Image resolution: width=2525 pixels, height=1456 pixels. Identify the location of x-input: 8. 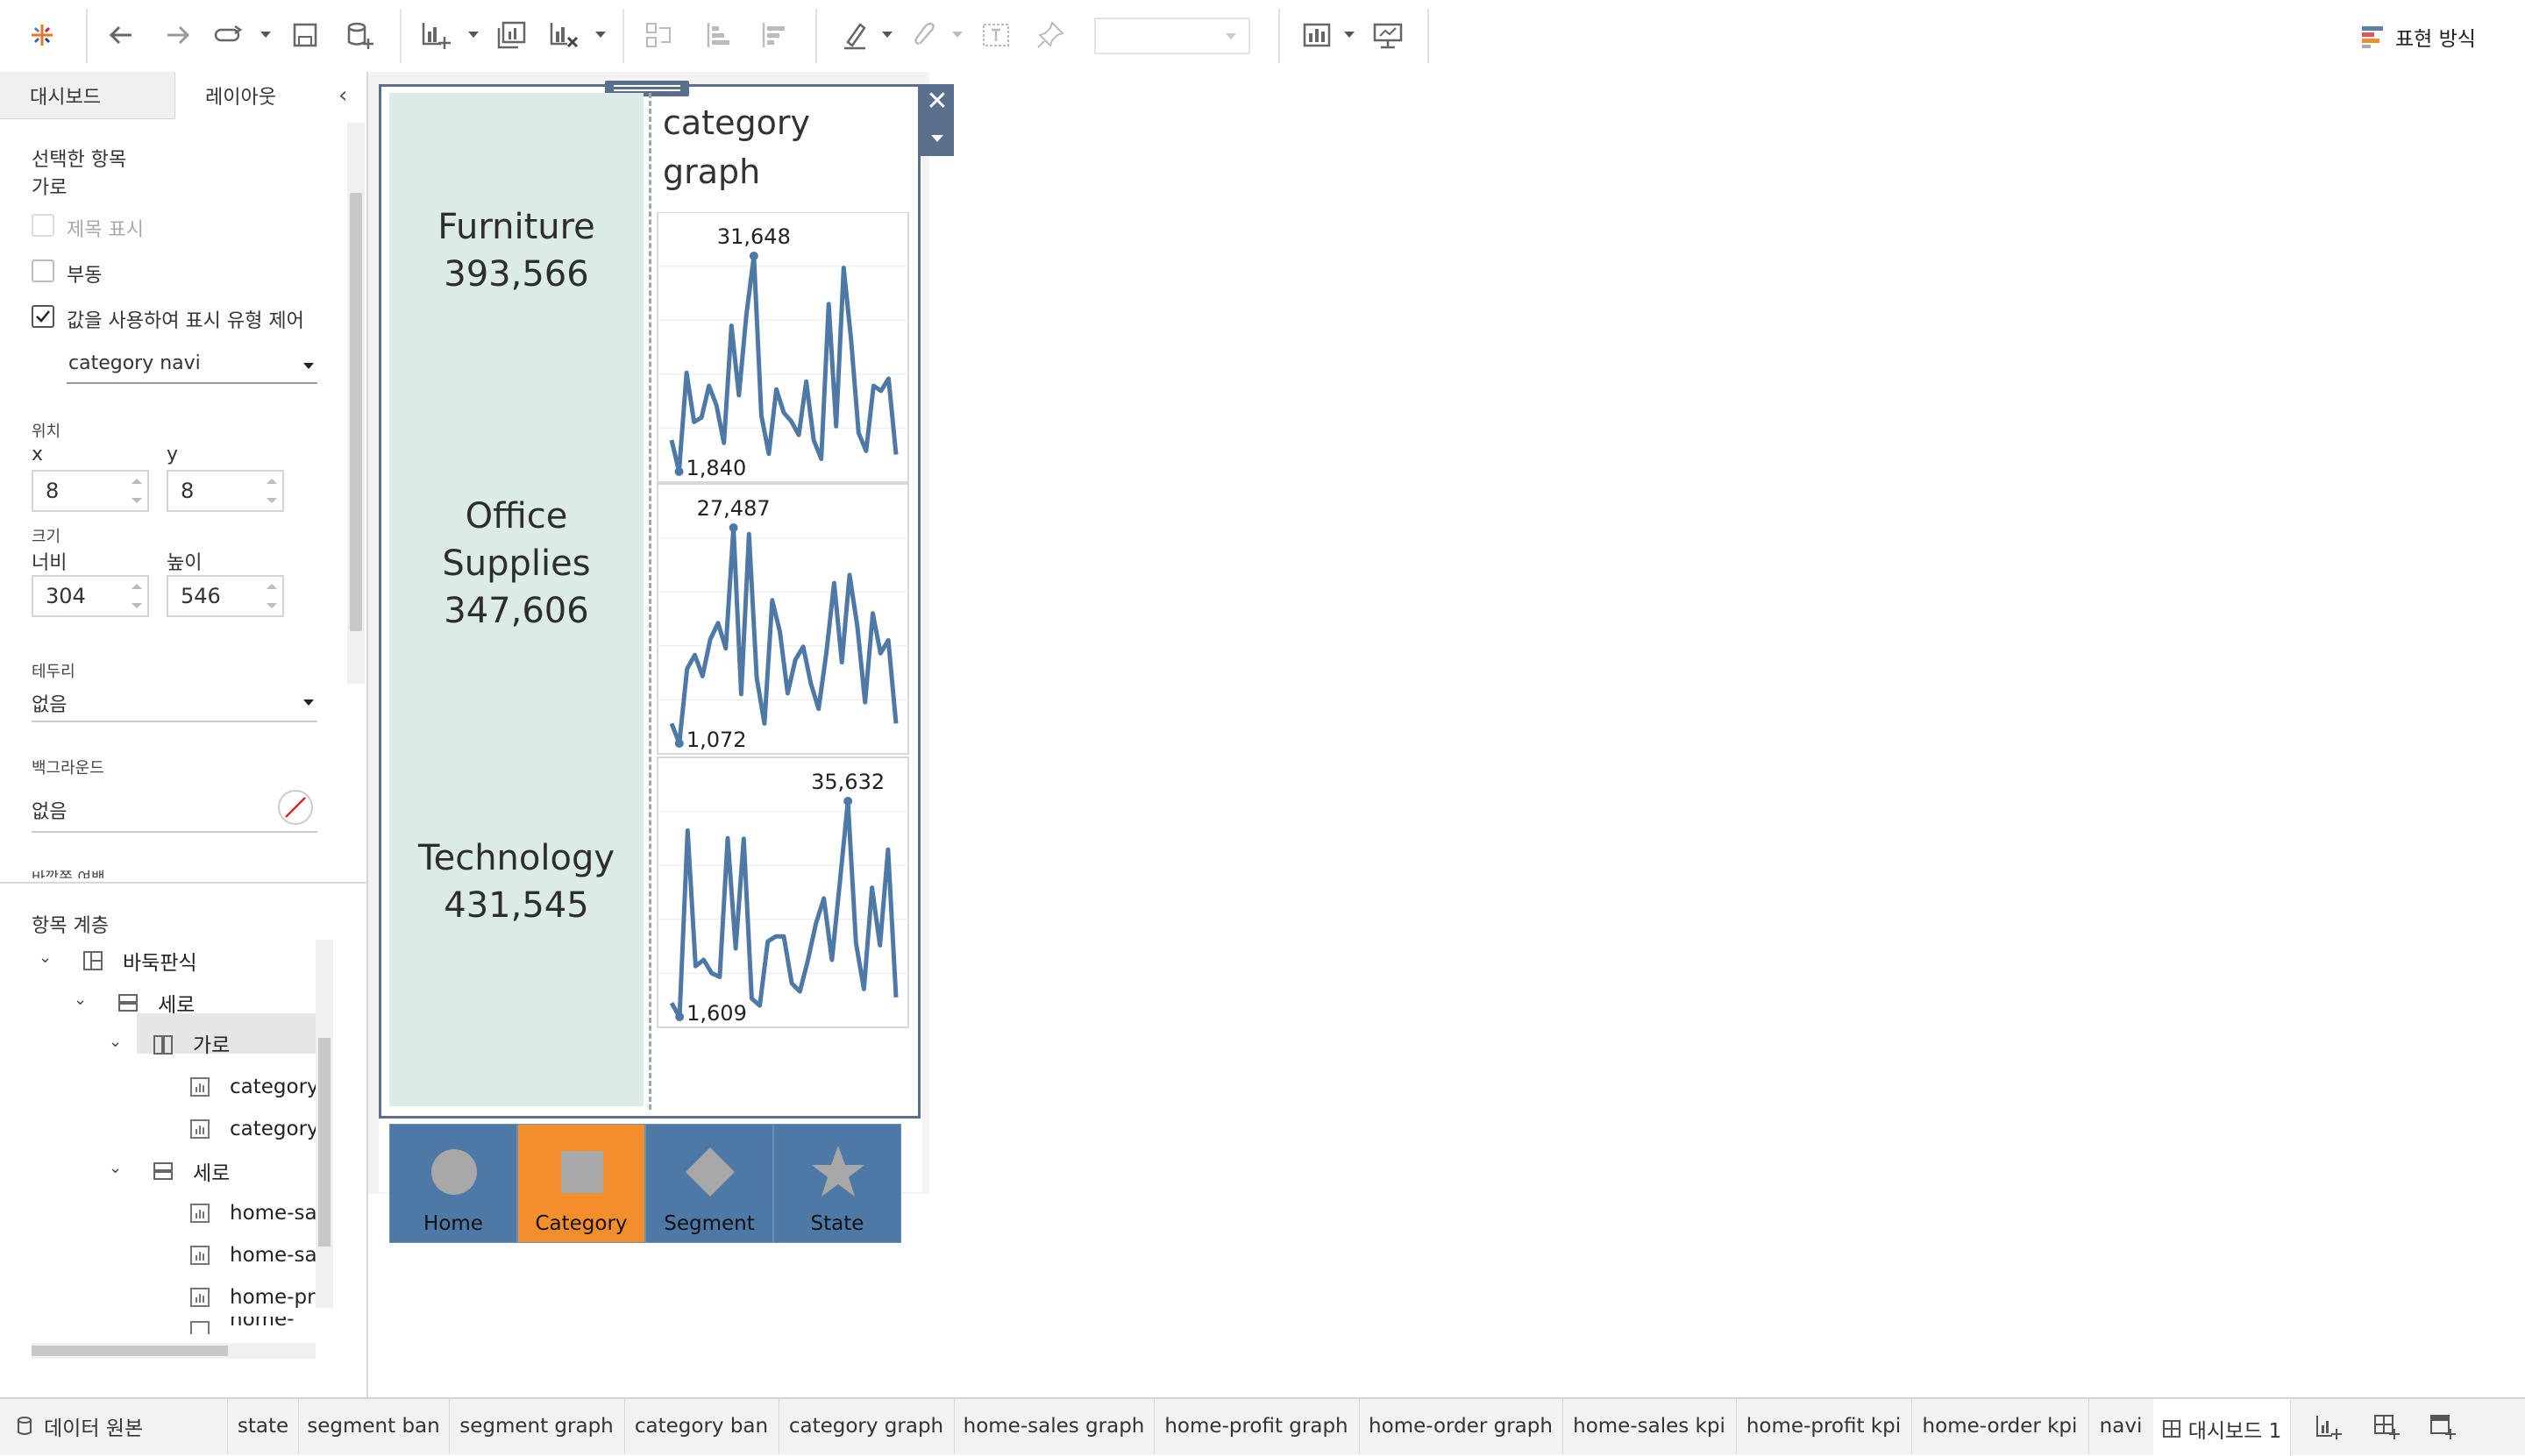
(90, 491).